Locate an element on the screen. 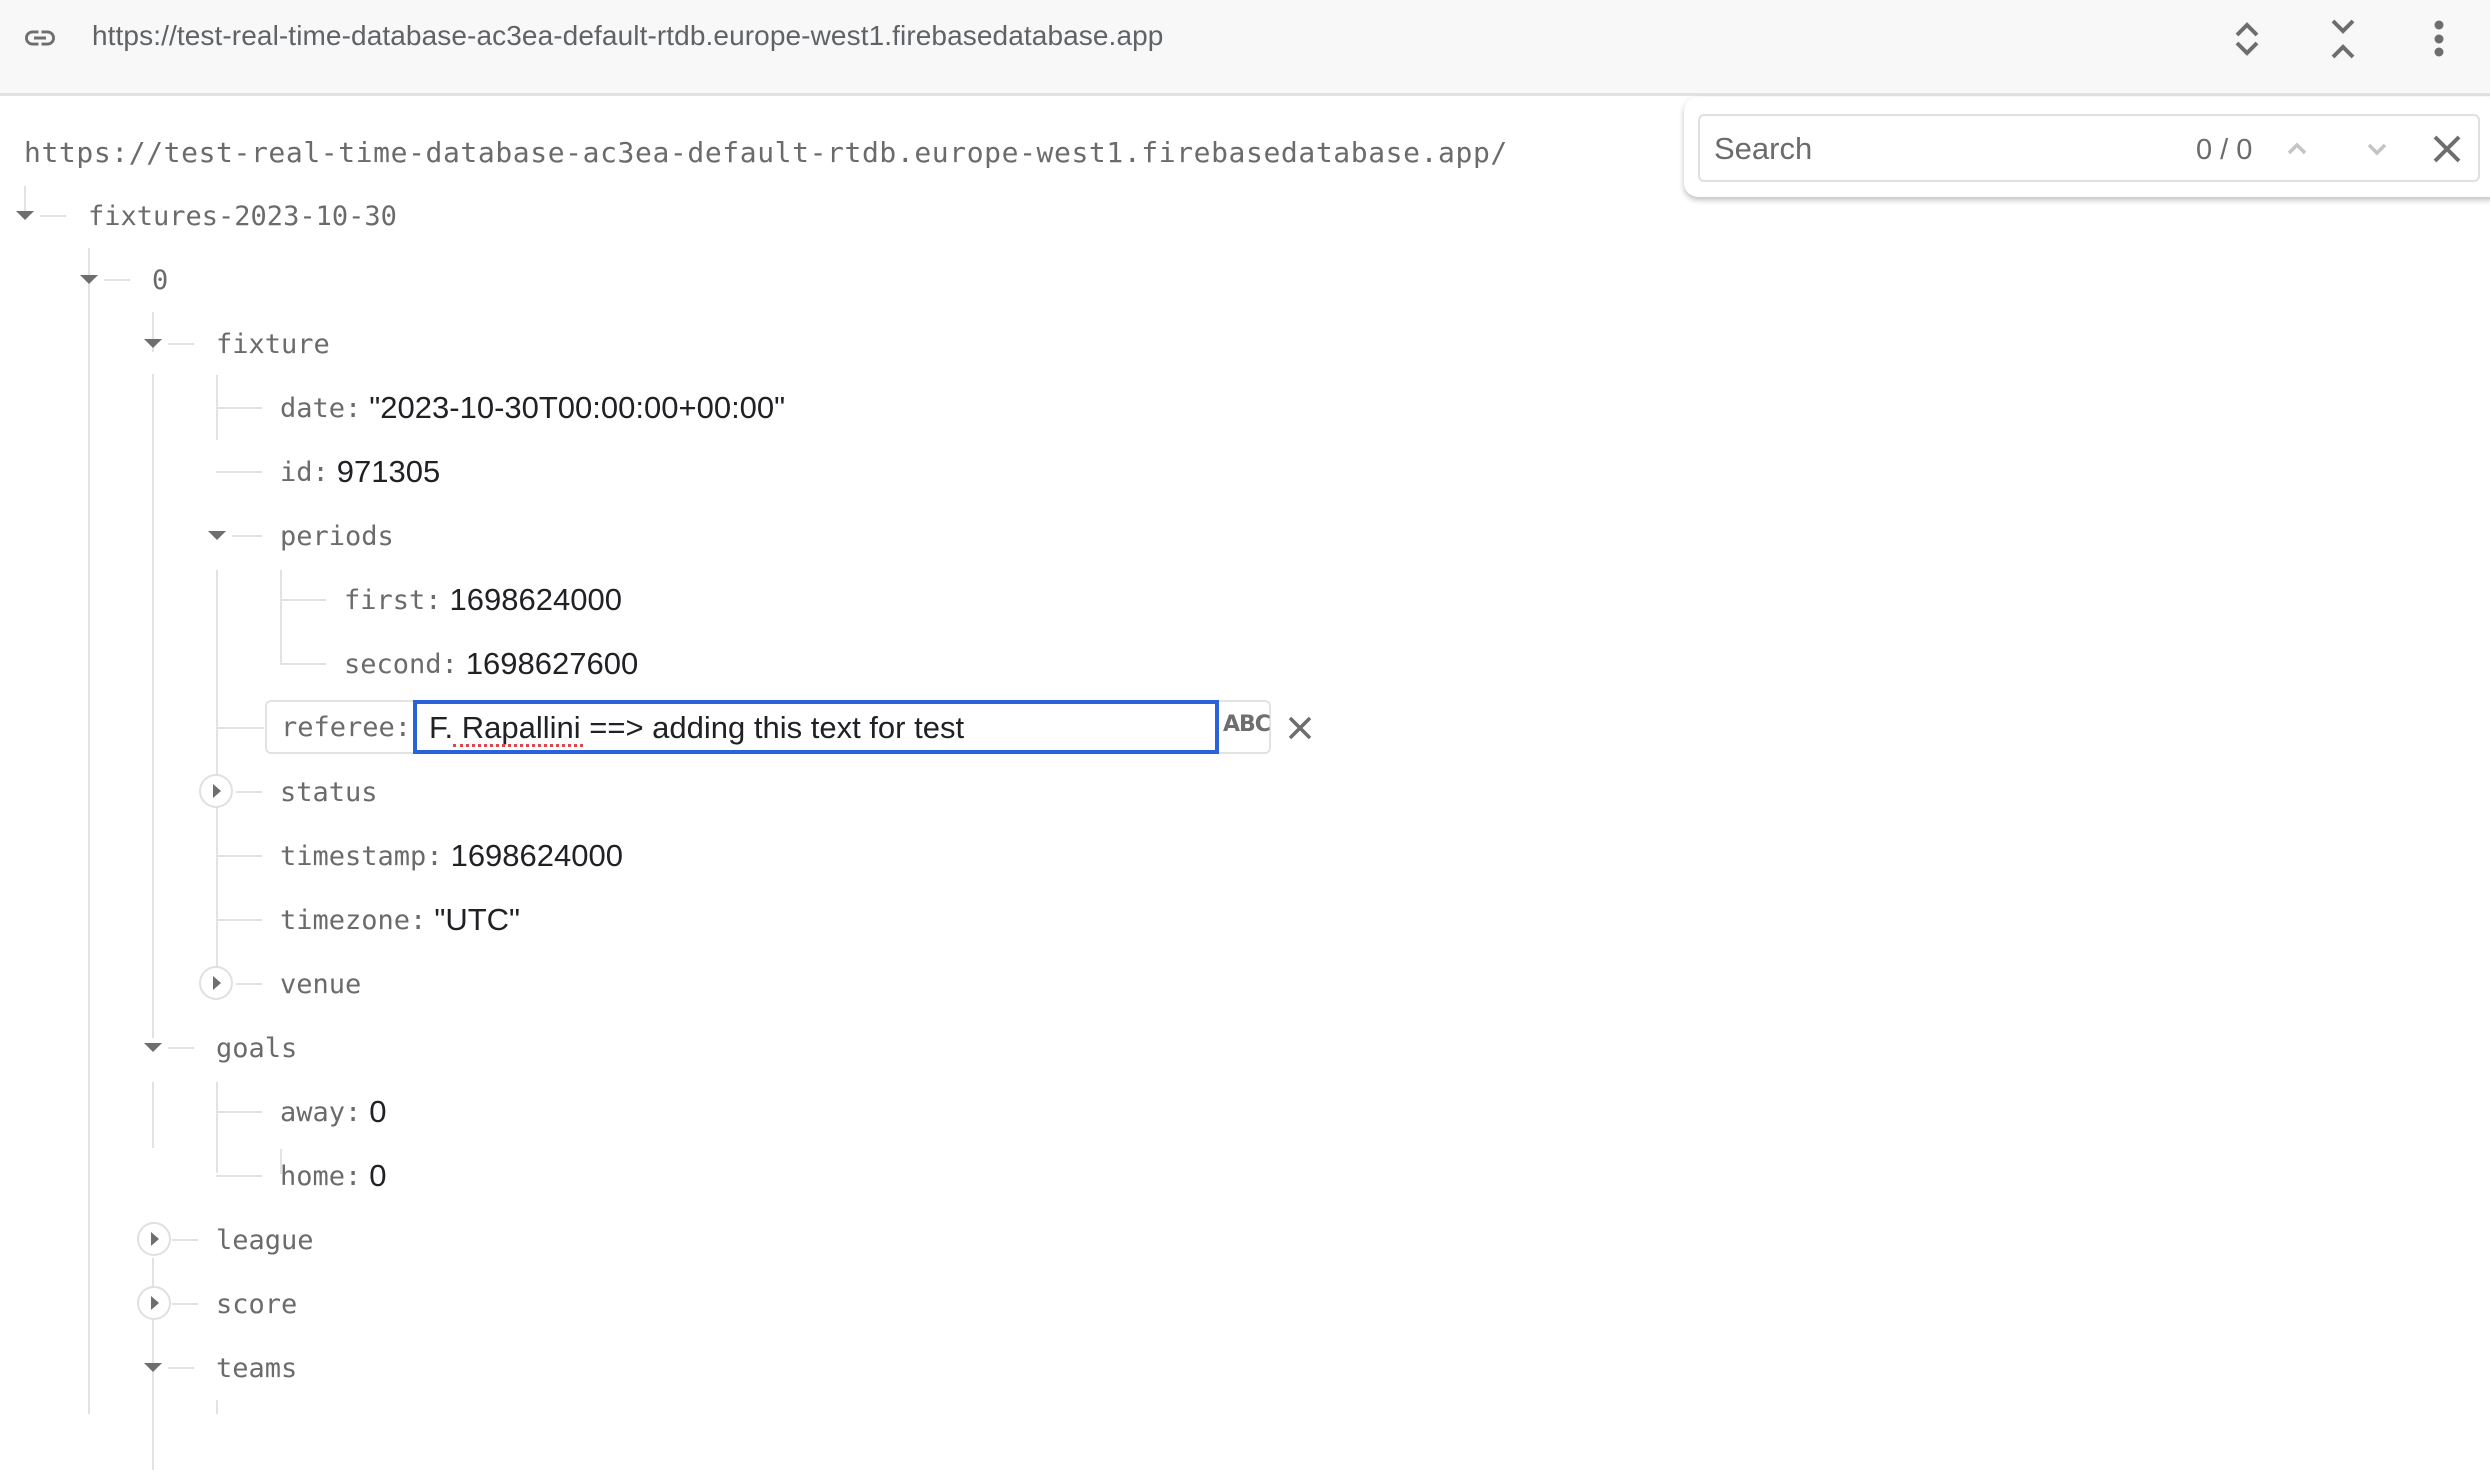 This screenshot has height=1470, width=2490. tree-node-periods: periods is located at coordinates (337, 536).